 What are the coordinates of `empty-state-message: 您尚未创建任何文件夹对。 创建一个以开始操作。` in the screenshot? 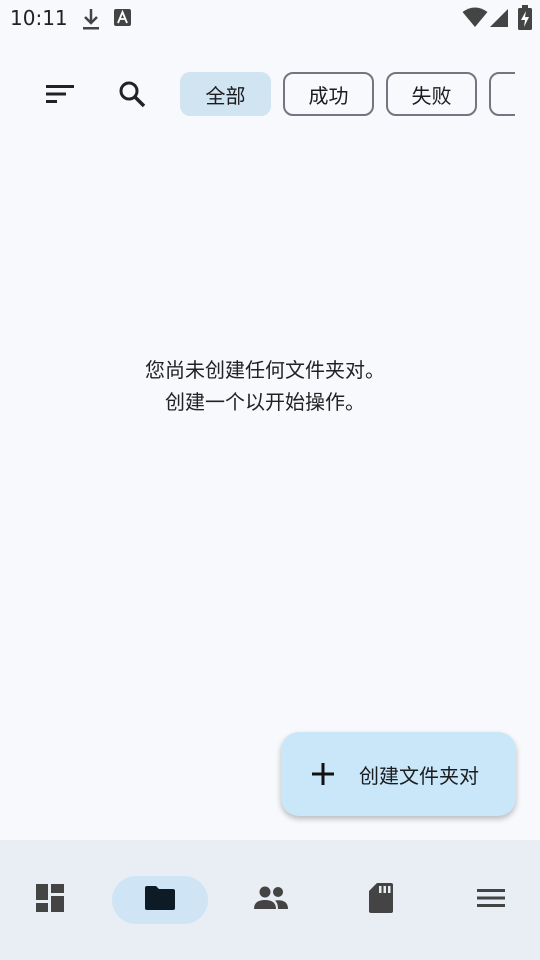 It's located at (265, 386).